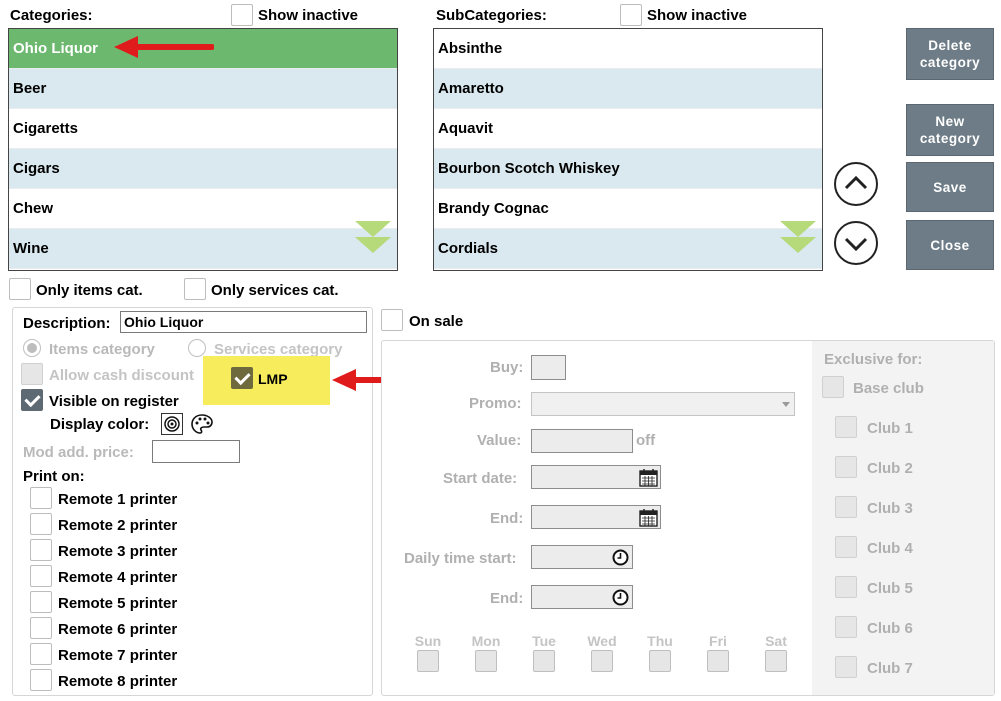  I want to click on day-label: Fri, so click(718, 641).